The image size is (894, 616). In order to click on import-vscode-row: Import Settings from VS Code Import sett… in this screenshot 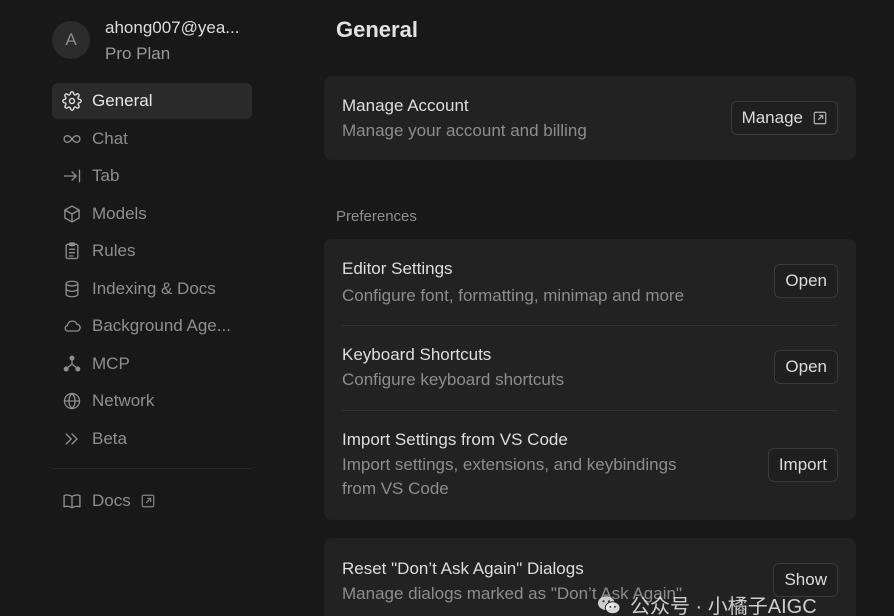, I will do `click(590, 465)`.